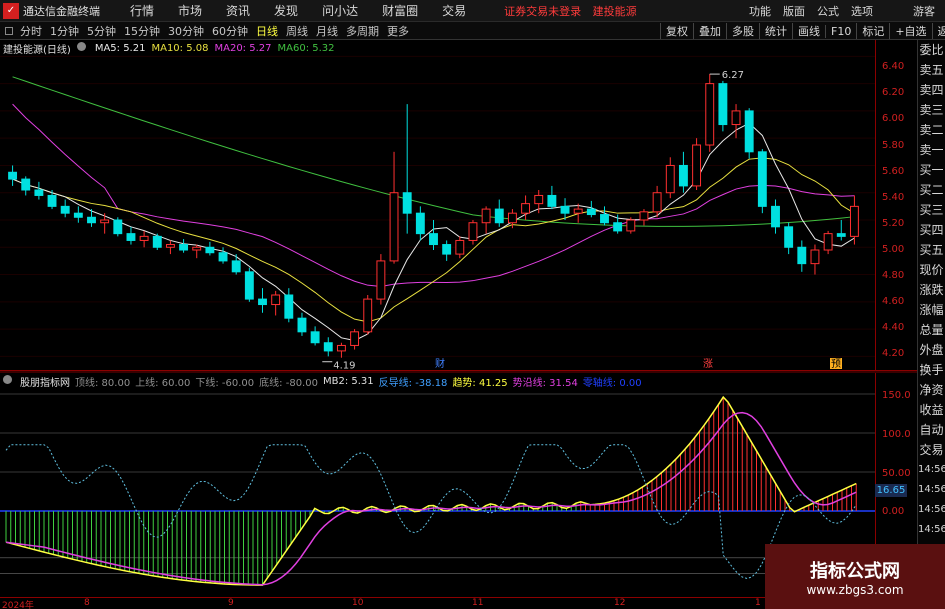  I want to click on side-label: 委比, so click(931, 50).